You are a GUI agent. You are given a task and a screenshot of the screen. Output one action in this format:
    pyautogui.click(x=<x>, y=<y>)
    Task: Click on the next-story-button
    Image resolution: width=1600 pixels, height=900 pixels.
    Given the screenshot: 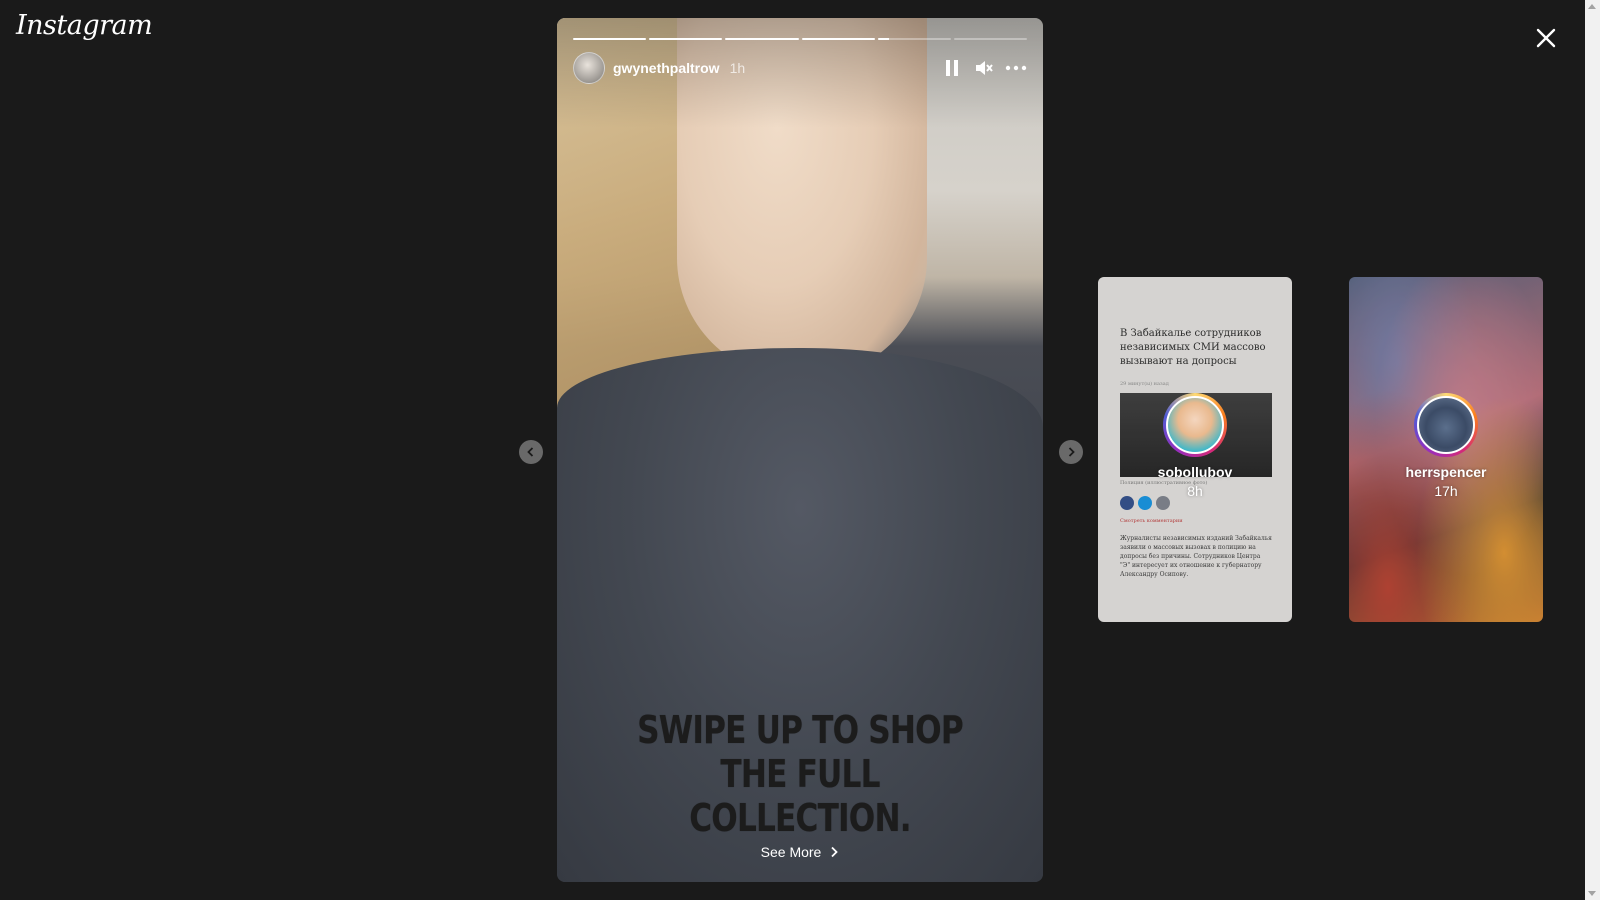 What is the action you would take?
    pyautogui.click(x=1071, y=452)
    